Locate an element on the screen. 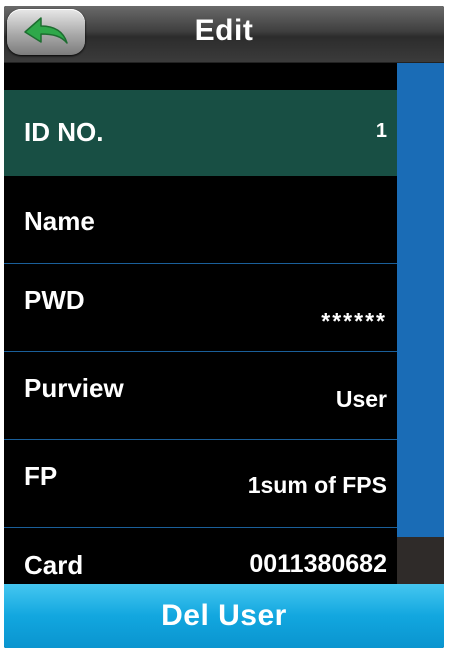 This screenshot has height=650, width=452. field-value: 0011380682 is located at coordinates (318, 564).